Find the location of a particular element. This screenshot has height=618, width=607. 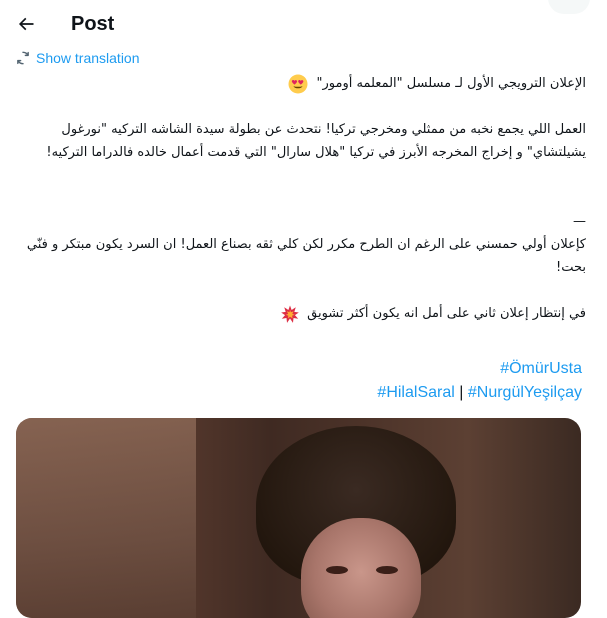

more-button is located at coordinates (569, 7).